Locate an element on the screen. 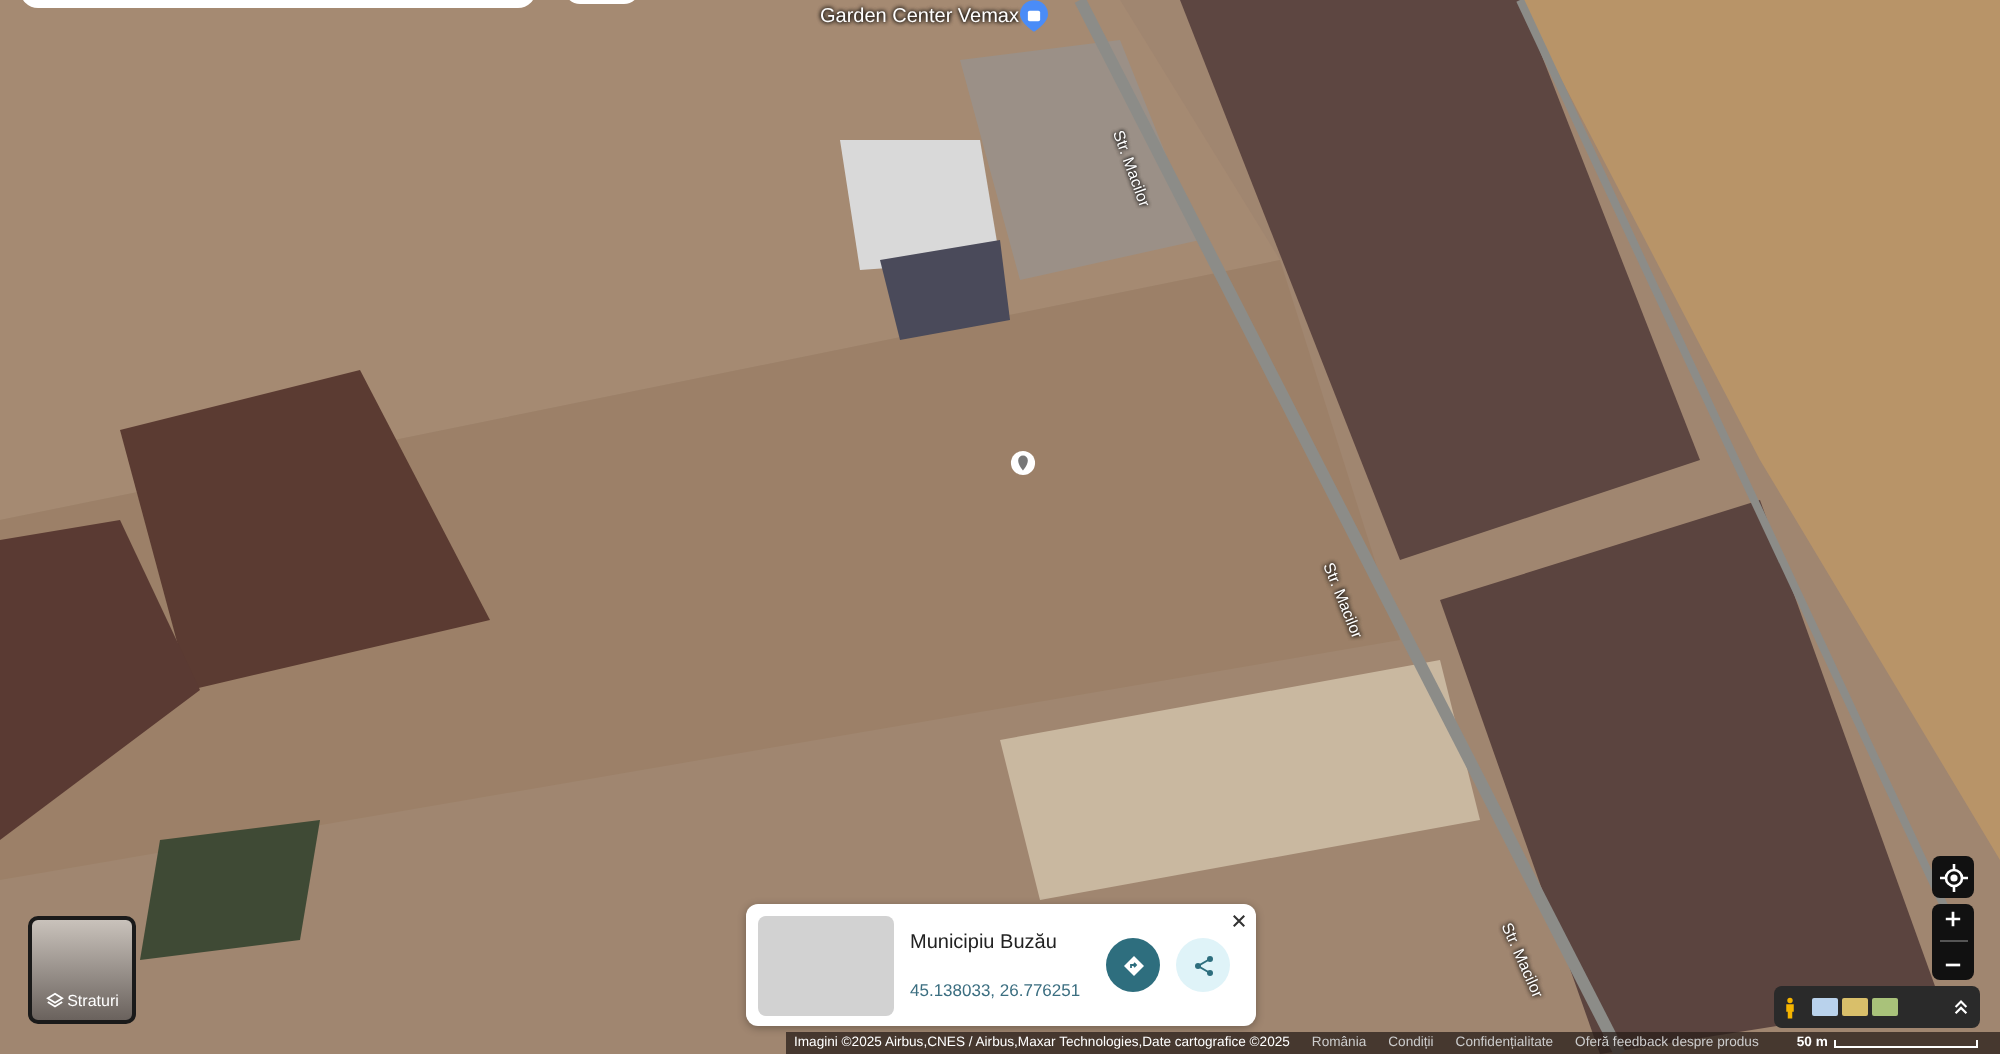 This screenshot has width=2000, height=1054. place-title: Municipiu Buzău is located at coordinates (984, 942).